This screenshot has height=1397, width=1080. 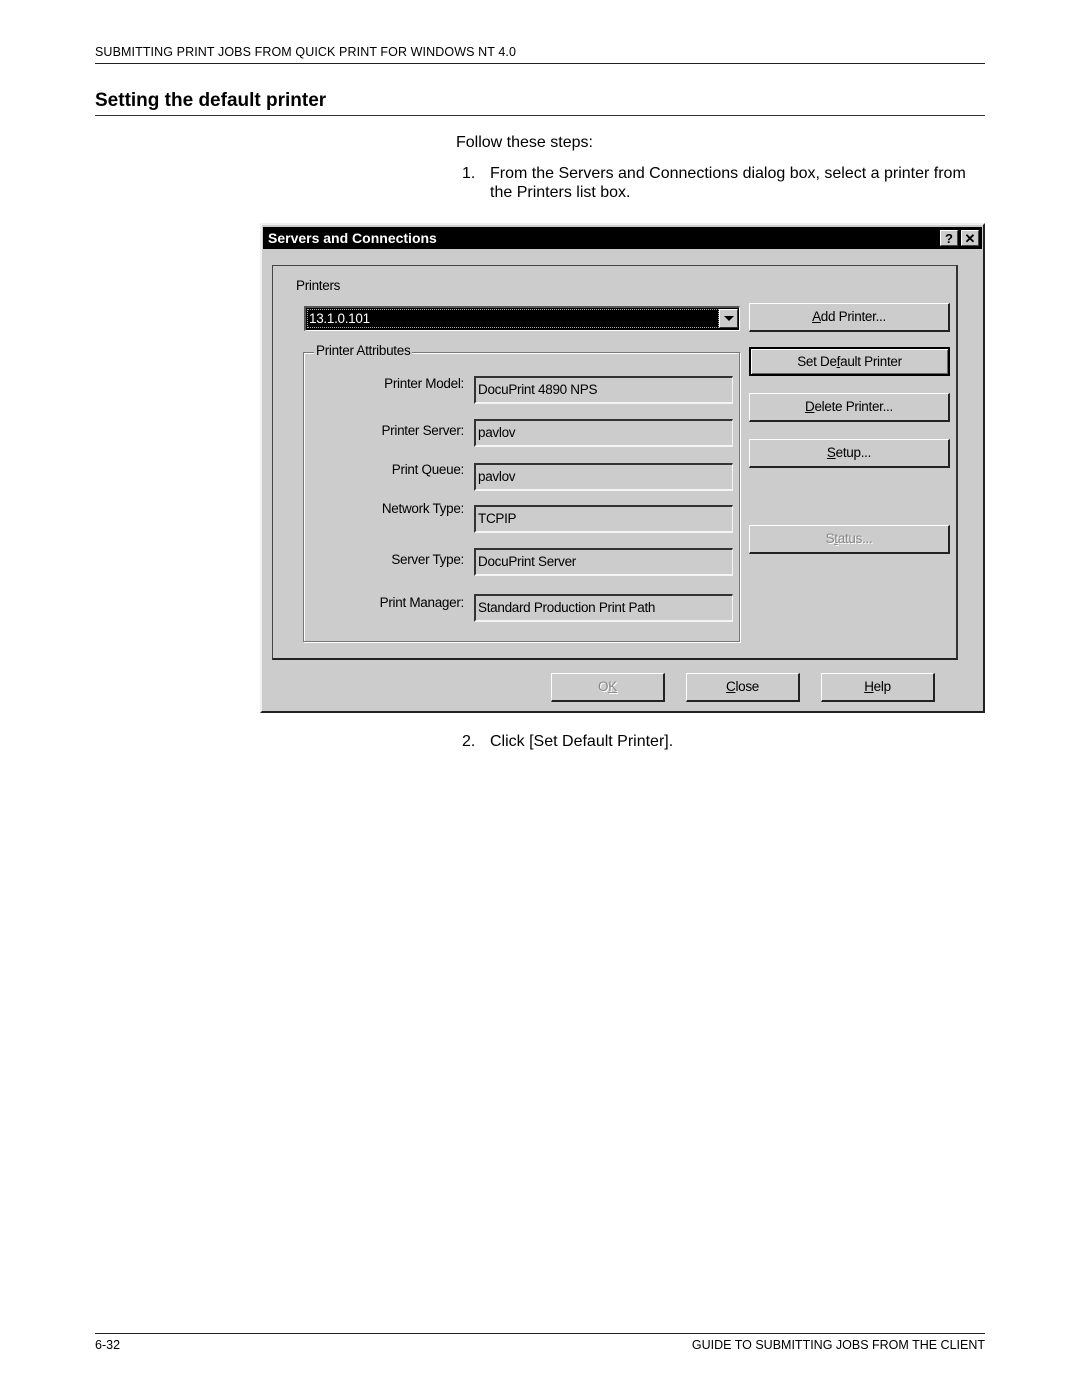 What do you see at coordinates (513, 318) in the screenshot?
I see `printers-selected-value: 13.1.0.101` at bounding box center [513, 318].